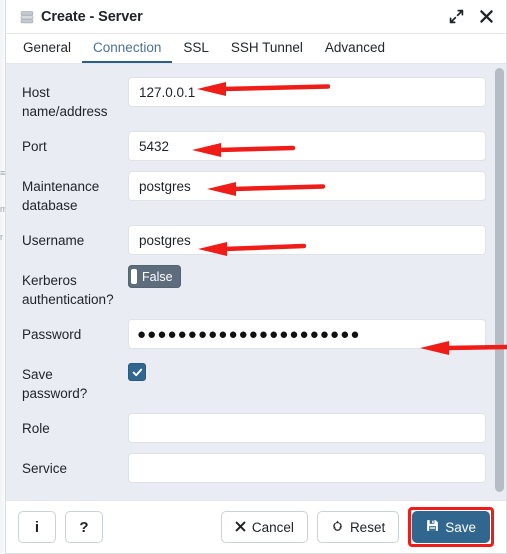  I want to click on form-row-username: Username, so click(249, 240).